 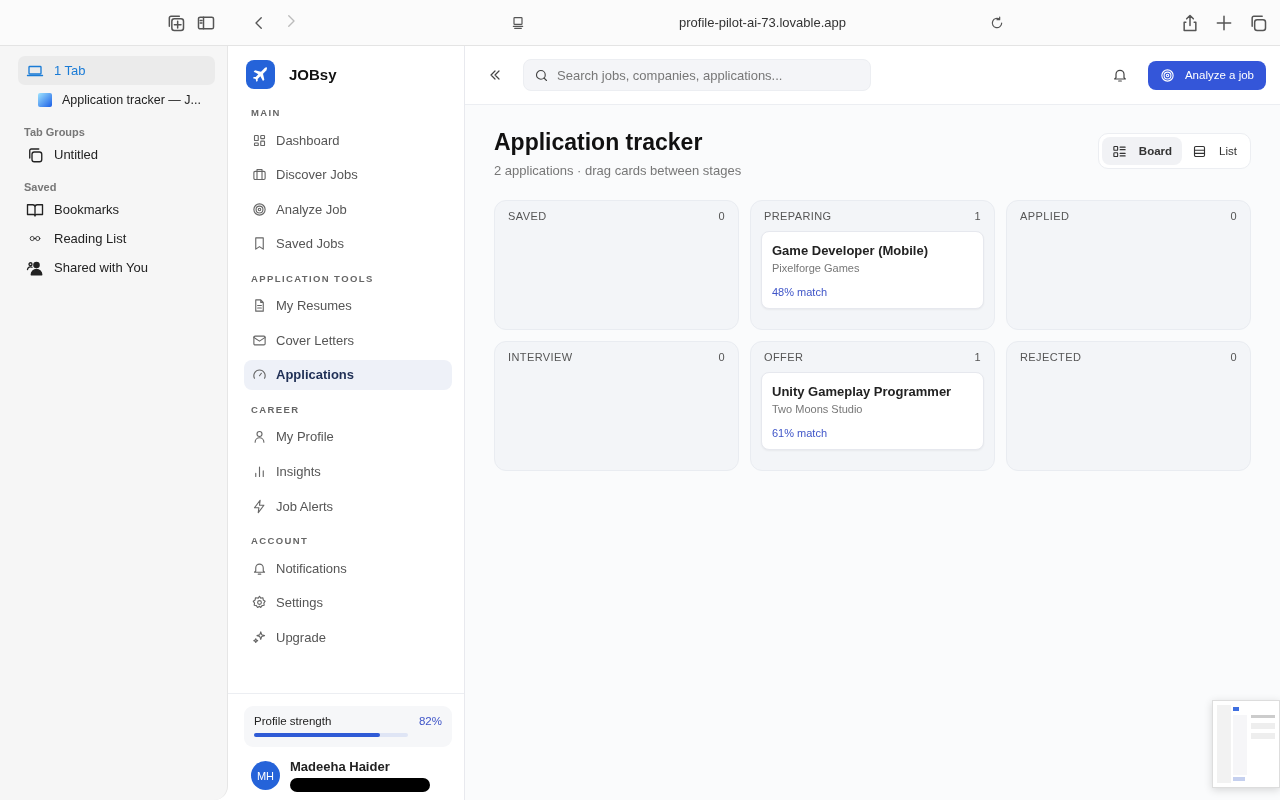 What do you see at coordinates (259, 140) in the screenshot?
I see `grid-icon` at bounding box center [259, 140].